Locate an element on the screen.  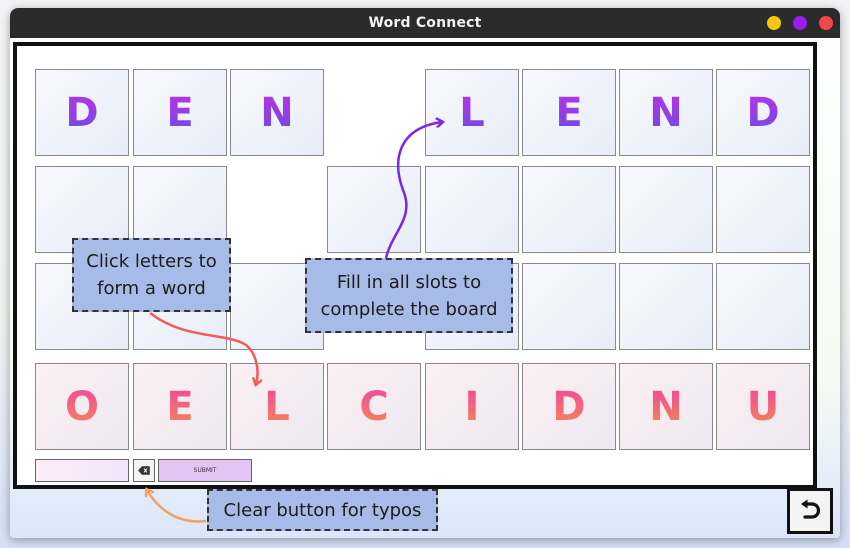
clear-button is located at coordinates (144, 470).